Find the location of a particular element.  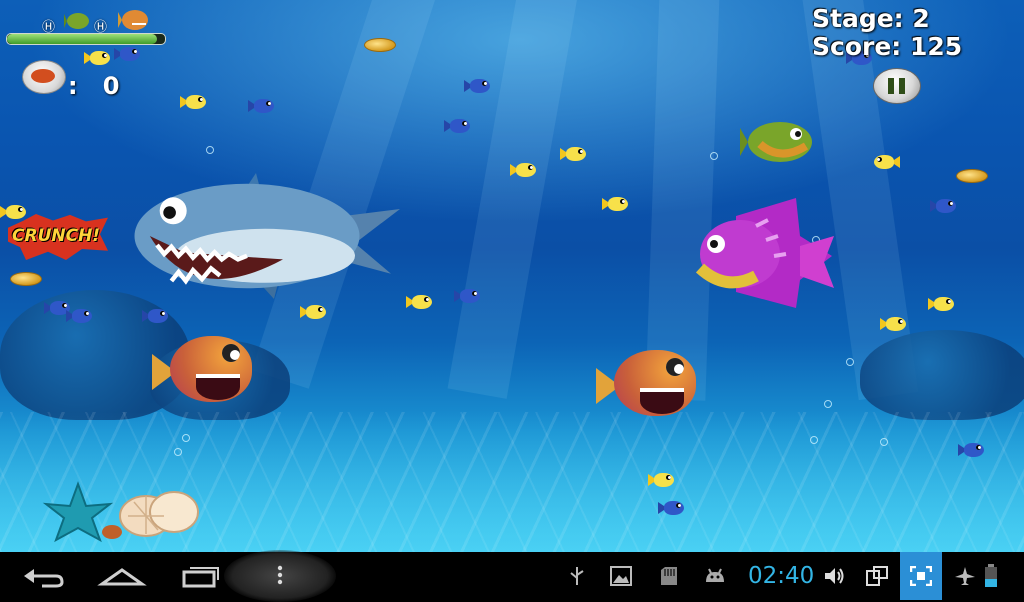

starfish-and-shells is located at coordinates (120, 512).